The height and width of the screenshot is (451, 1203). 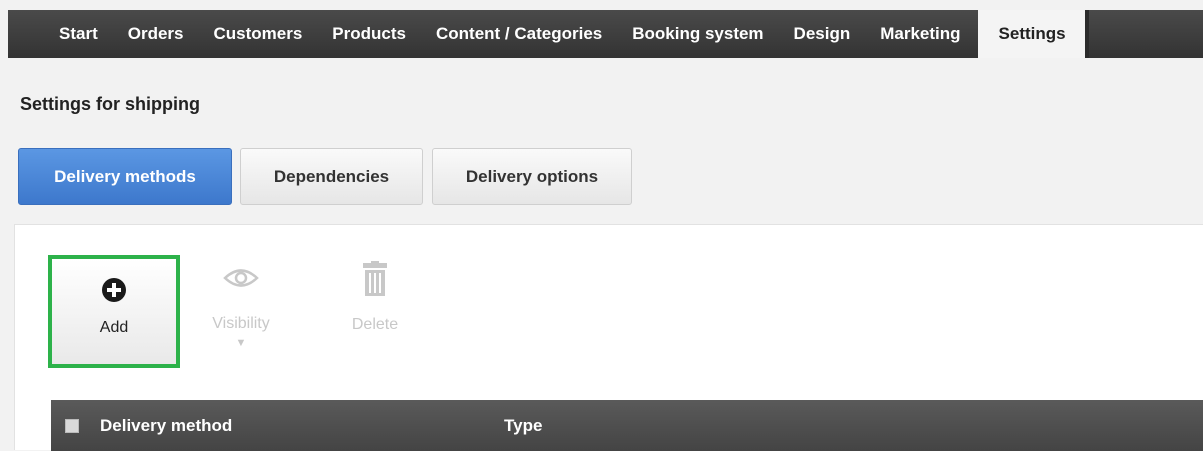 I want to click on tab-delivery-methods: Delivery methods, so click(x=125, y=176).